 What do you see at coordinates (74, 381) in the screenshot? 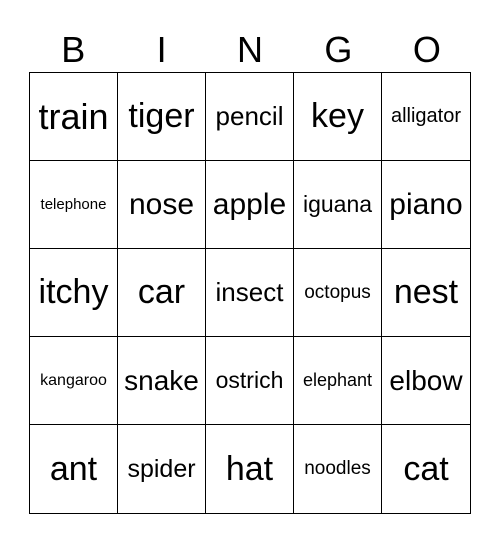
I see `bingo-cell: kangaroo` at bounding box center [74, 381].